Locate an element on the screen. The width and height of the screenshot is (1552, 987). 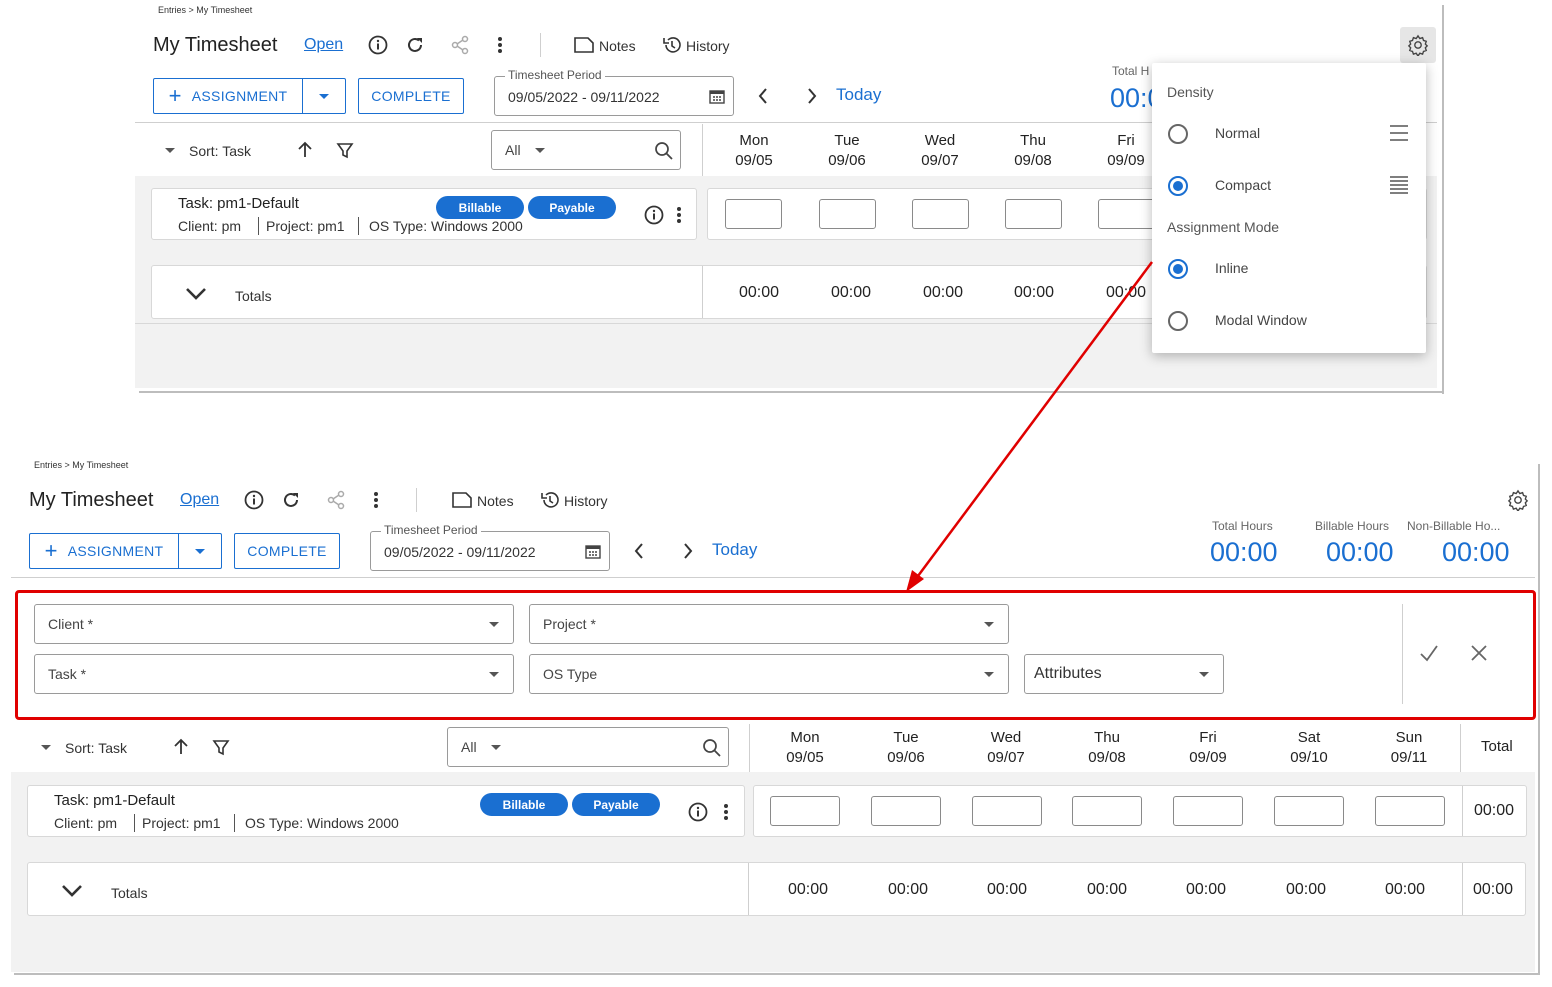
annotation-arrow is located at coordinates (1030, 426).